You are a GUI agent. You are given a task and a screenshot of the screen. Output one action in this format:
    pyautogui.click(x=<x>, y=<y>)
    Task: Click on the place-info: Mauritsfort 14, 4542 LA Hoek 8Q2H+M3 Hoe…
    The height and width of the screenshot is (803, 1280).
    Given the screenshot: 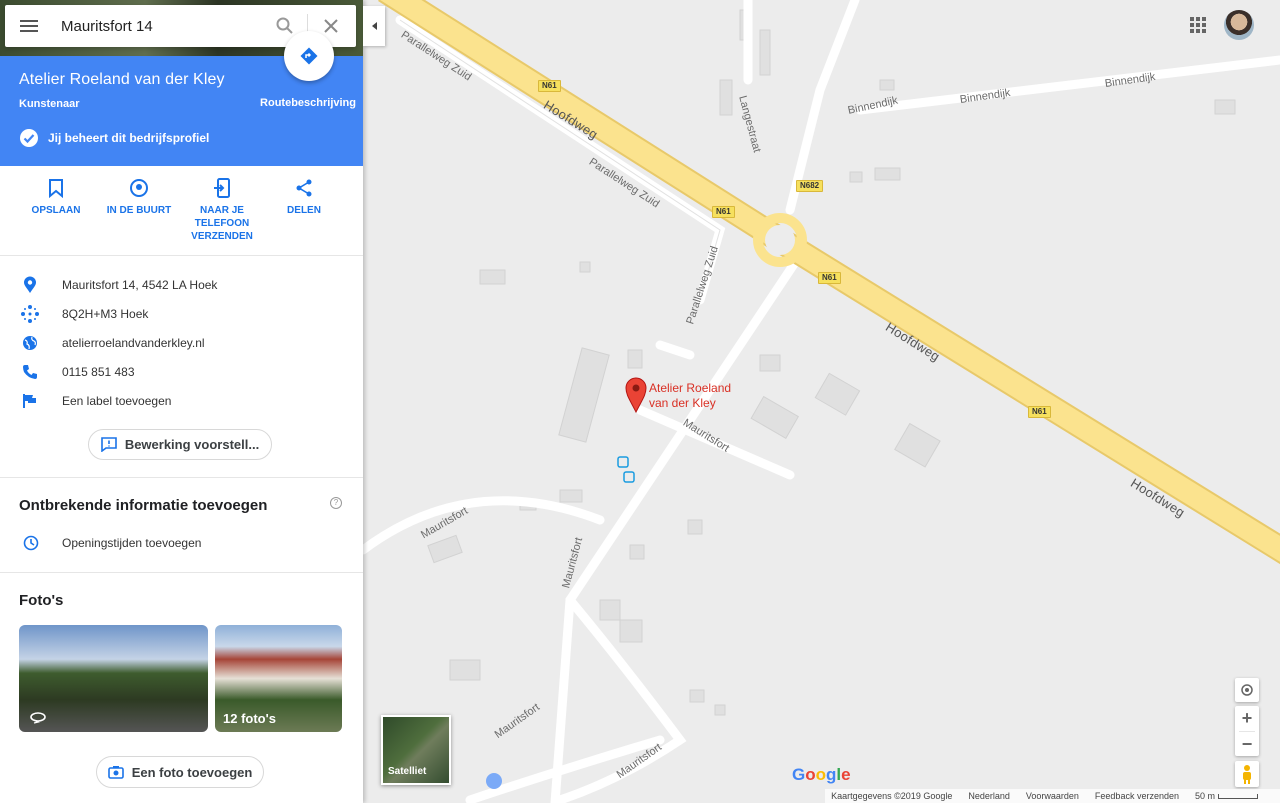 What is the action you would take?
    pyautogui.click(x=181, y=367)
    